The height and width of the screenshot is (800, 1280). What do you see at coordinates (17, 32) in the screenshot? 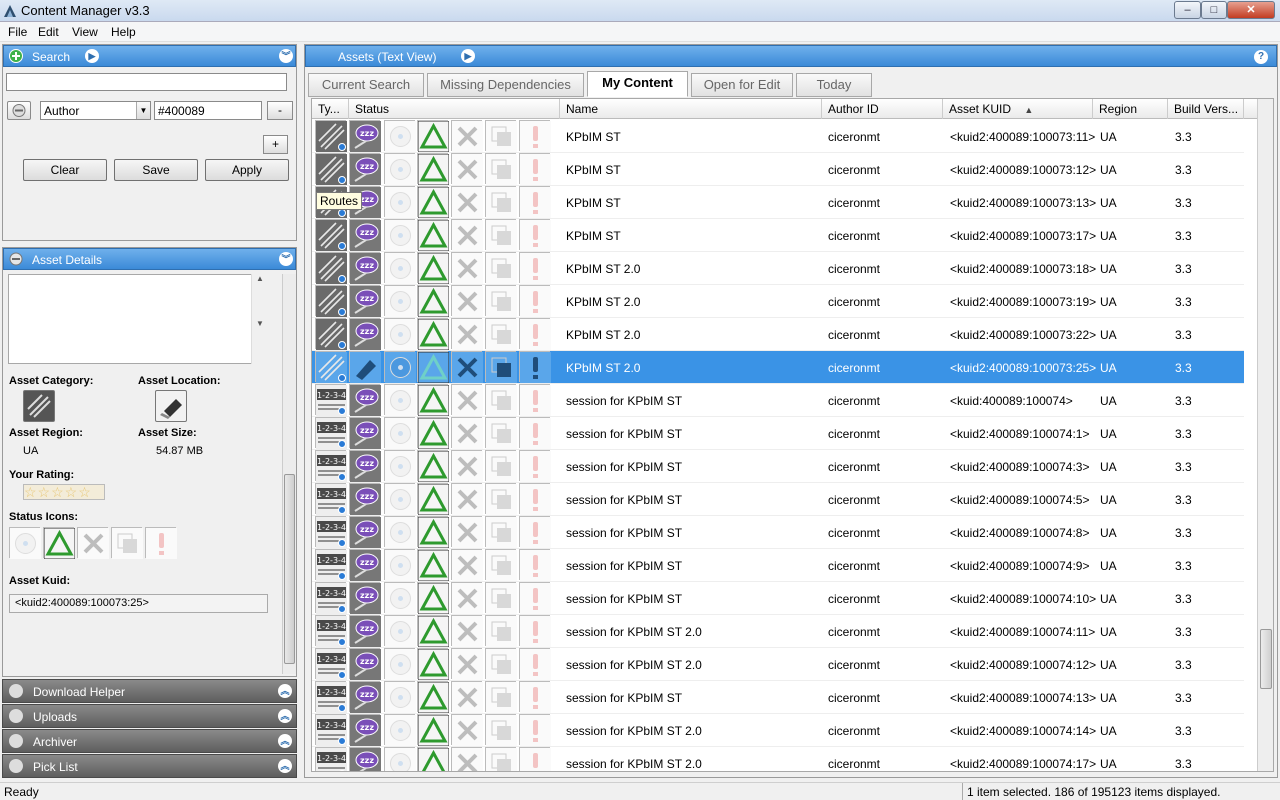
I see `menu-file: File` at bounding box center [17, 32].